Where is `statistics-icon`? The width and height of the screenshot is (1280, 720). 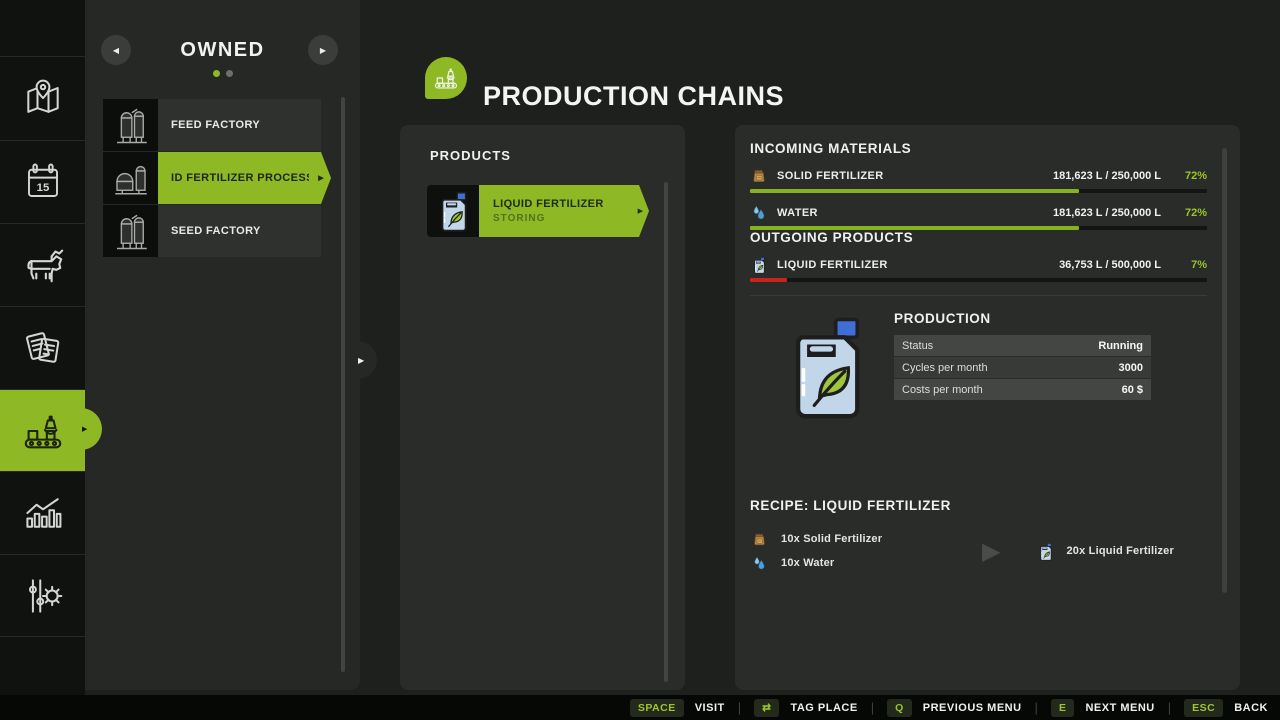
statistics-icon is located at coordinates (43, 513).